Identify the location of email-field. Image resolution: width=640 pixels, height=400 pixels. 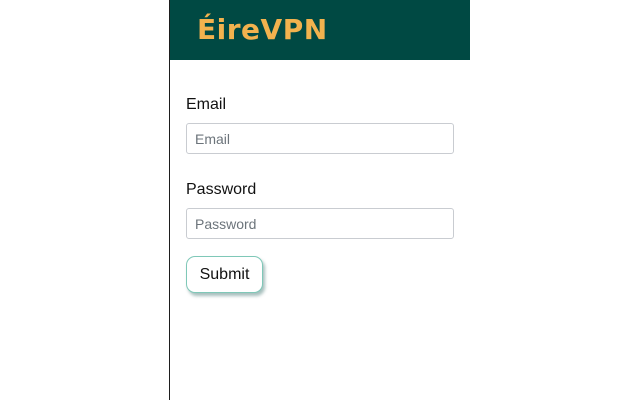
(320, 138).